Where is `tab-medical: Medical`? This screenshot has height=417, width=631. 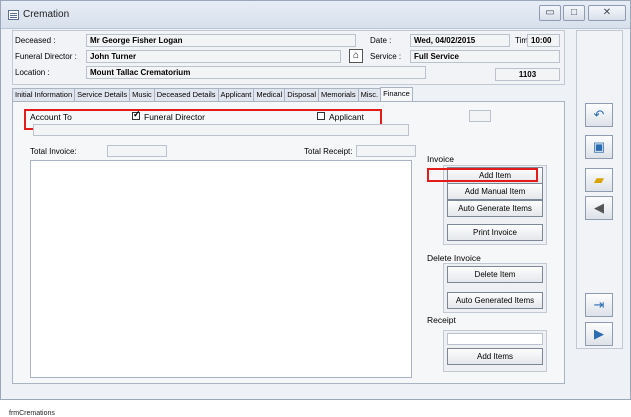 tab-medical: Medical is located at coordinates (269, 94).